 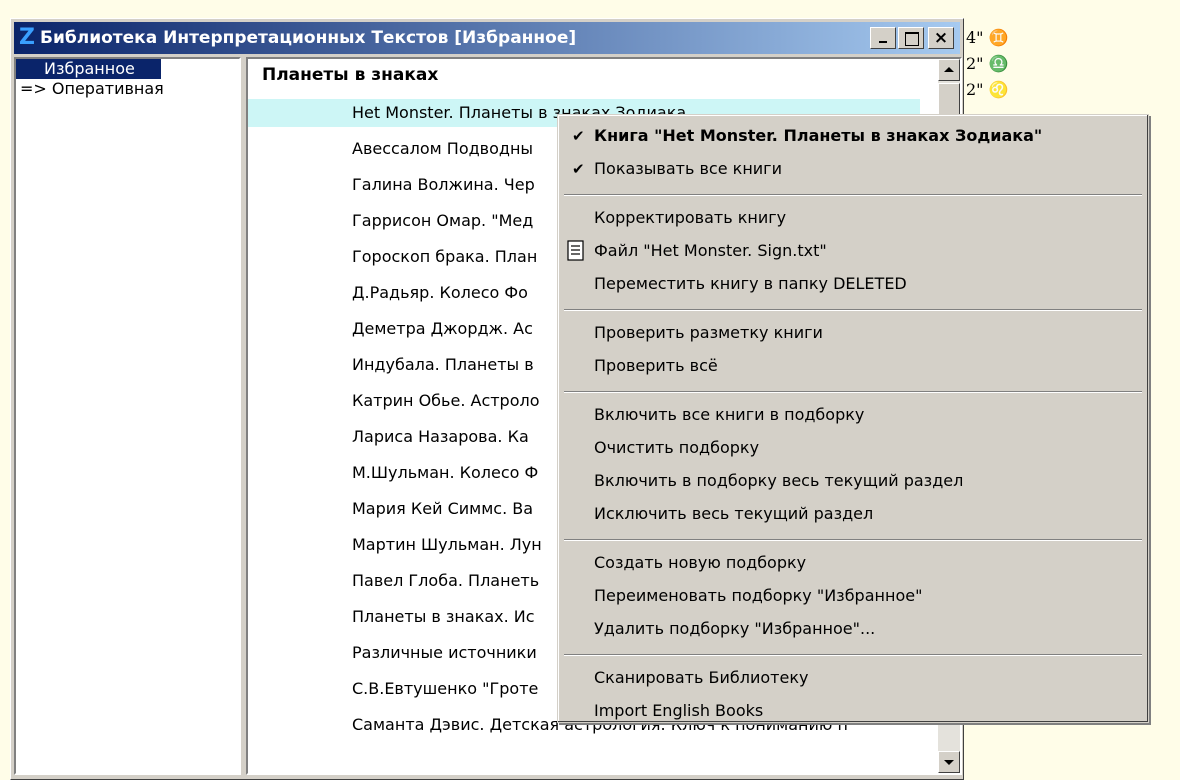 What do you see at coordinates (853, 169) in the screenshot?
I see `context-menu-item: ✔ Показывать все книги` at bounding box center [853, 169].